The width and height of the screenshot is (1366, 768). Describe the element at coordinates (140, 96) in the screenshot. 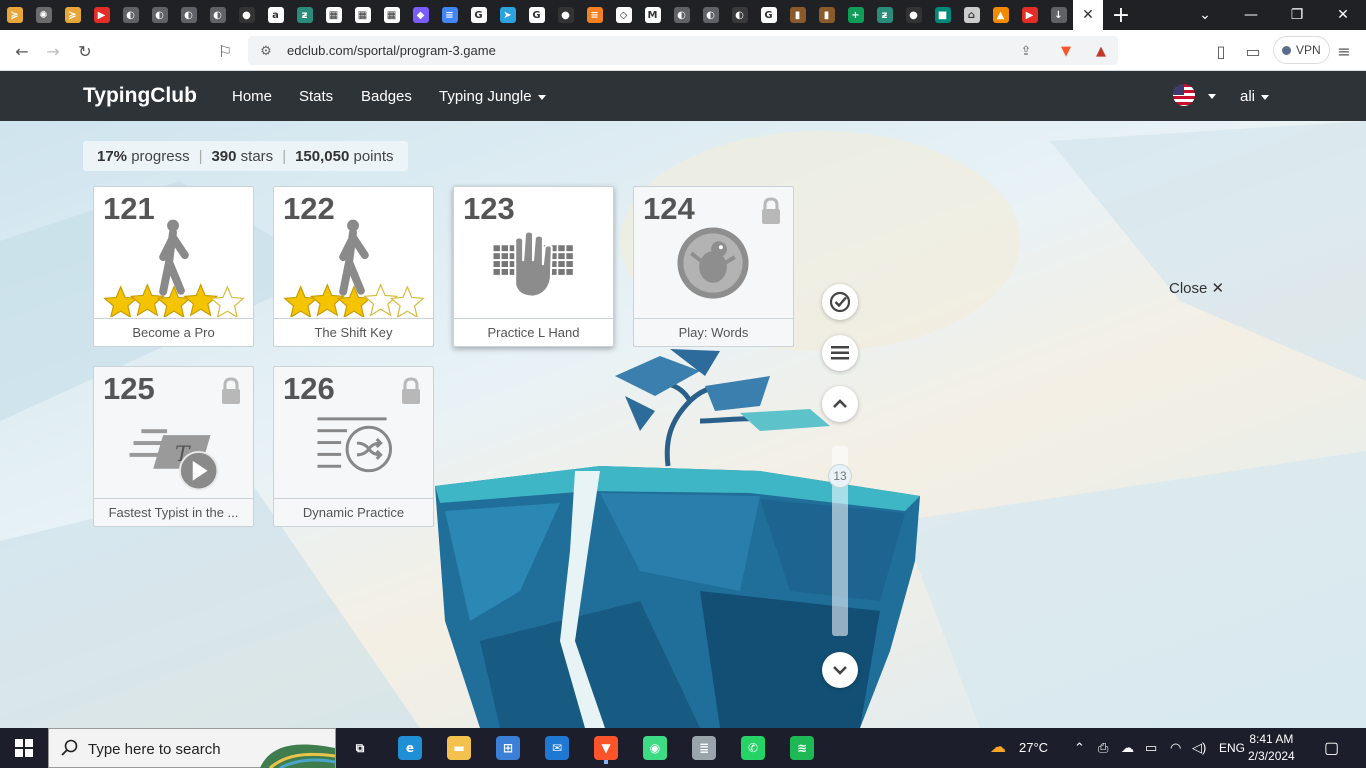

I see `brand-logo: TypingClub` at that location.